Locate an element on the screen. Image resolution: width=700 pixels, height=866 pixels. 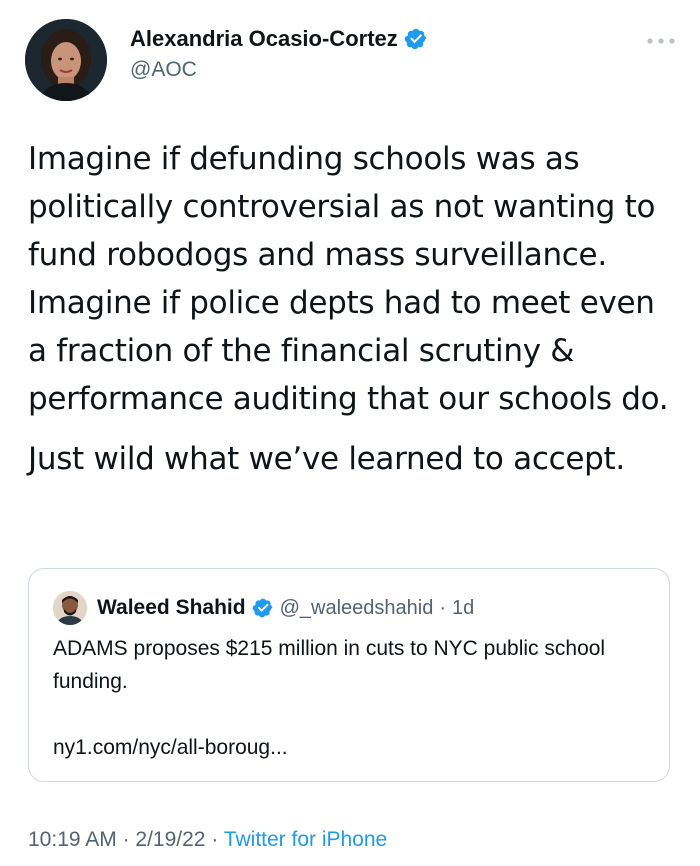
more-horizontal-icon is located at coordinates (661, 41).